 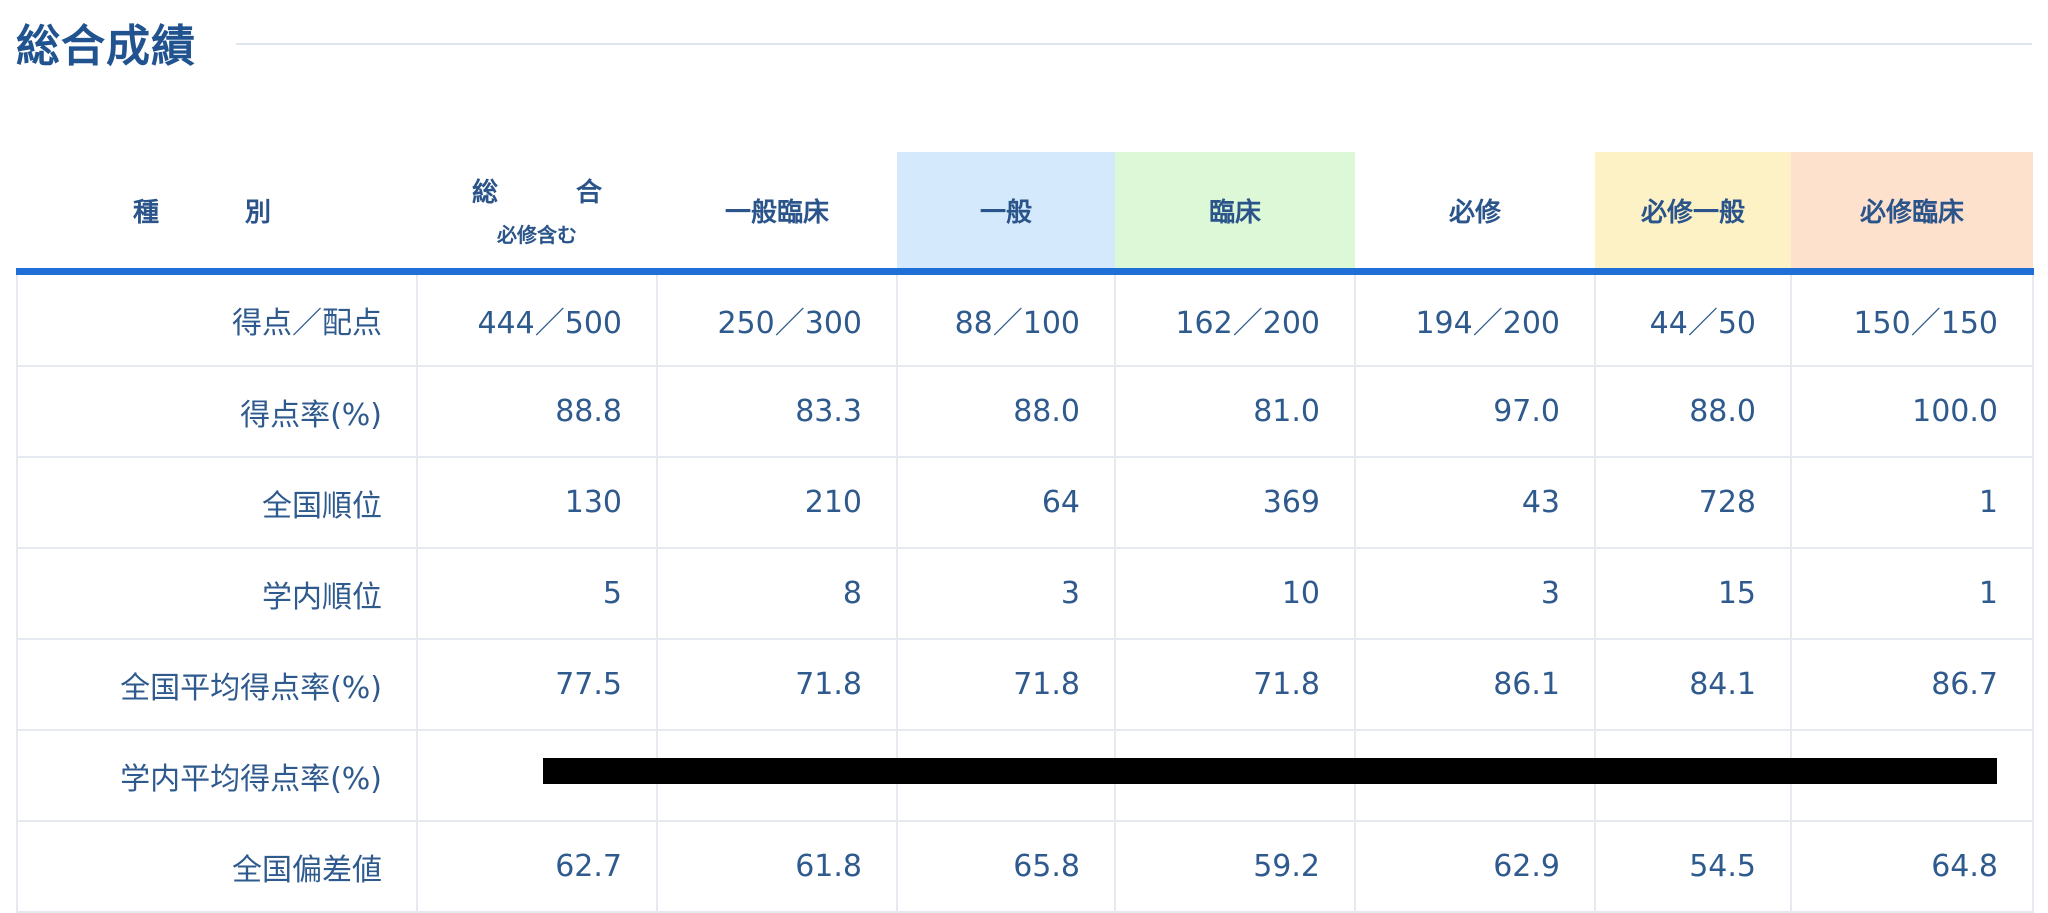 I want to click on table-cell: 97.0, so click(x=1475, y=412).